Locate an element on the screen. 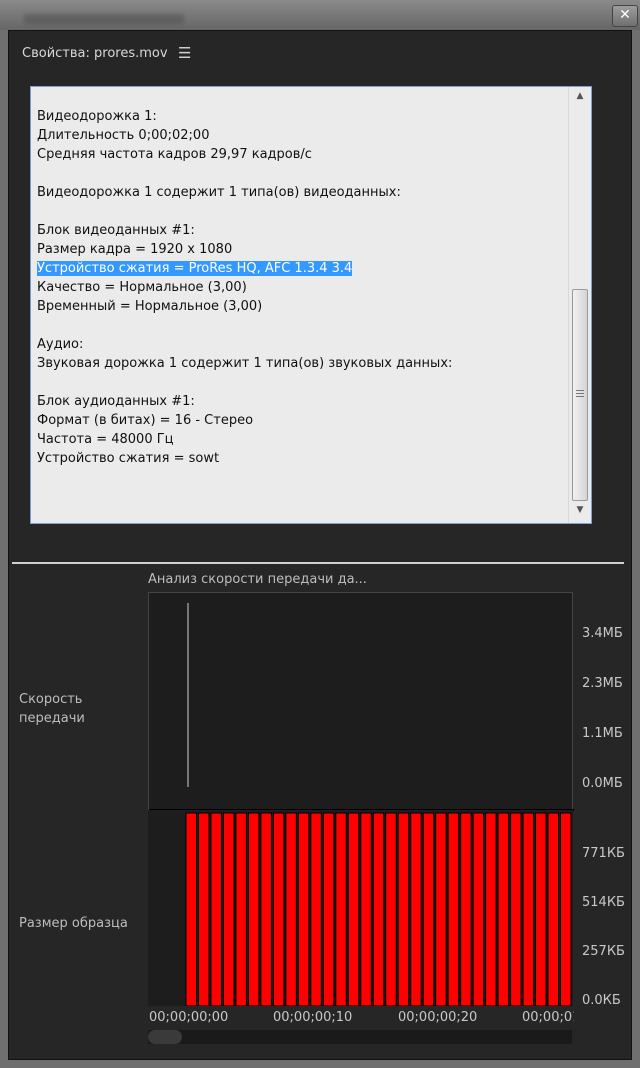 This screenshot has width=640, height=1068. property-line-text: Видеодорожка 1: is located at coordinates (97, 116).